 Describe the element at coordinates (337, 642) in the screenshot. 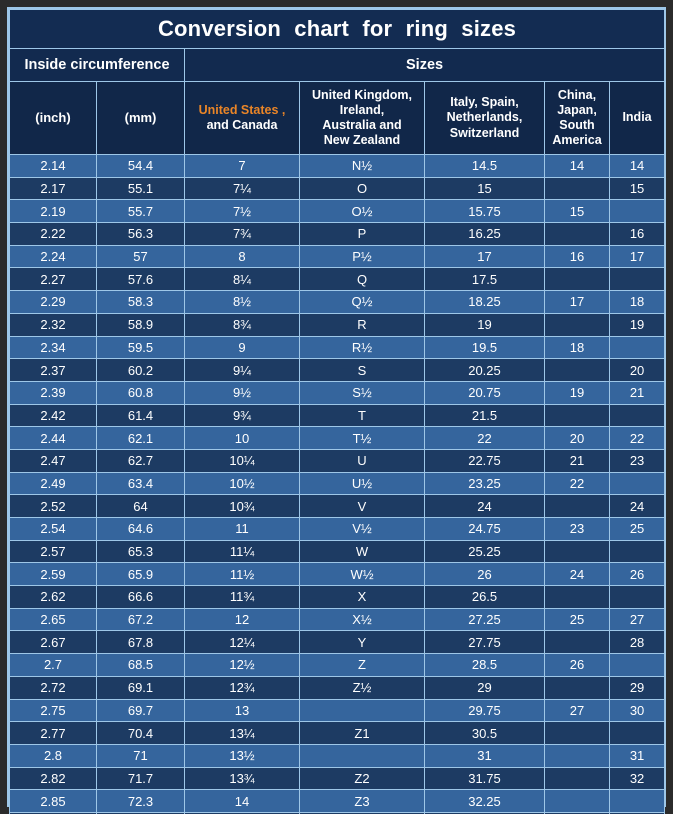

I see `table-row: 2.67 67.8 12¼ Y 27.75 28` at that location.